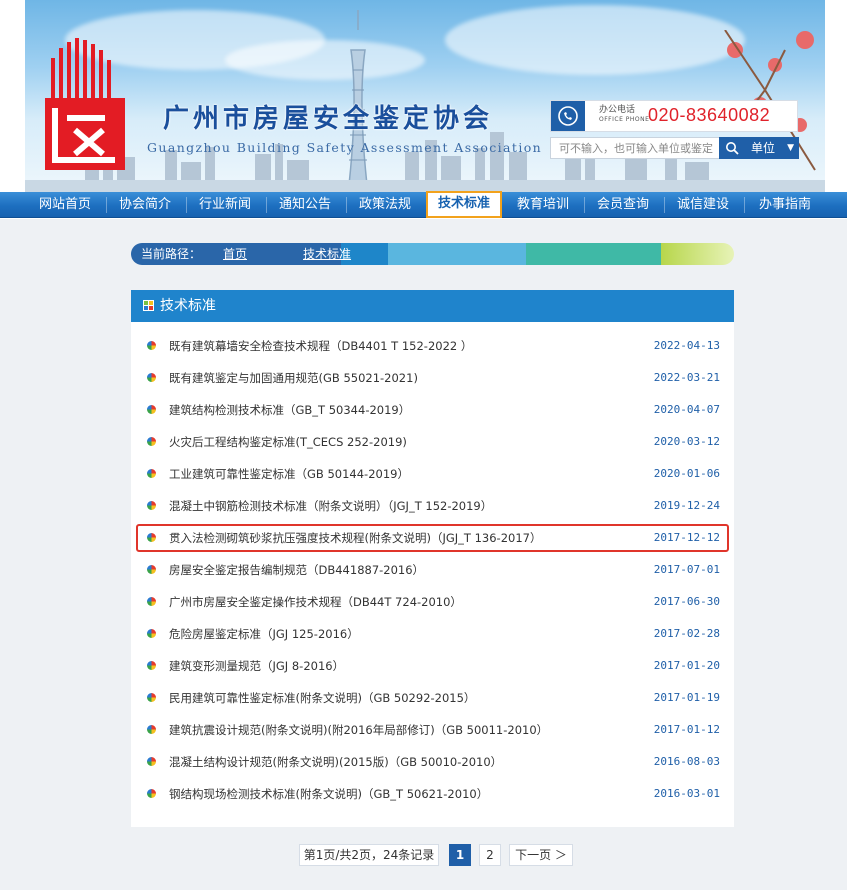 This screenshot has height=890, width=847. Describe the element at coordinates (686, 697) in the screenshot. I see `article-date: 2017-01-19` at that location.